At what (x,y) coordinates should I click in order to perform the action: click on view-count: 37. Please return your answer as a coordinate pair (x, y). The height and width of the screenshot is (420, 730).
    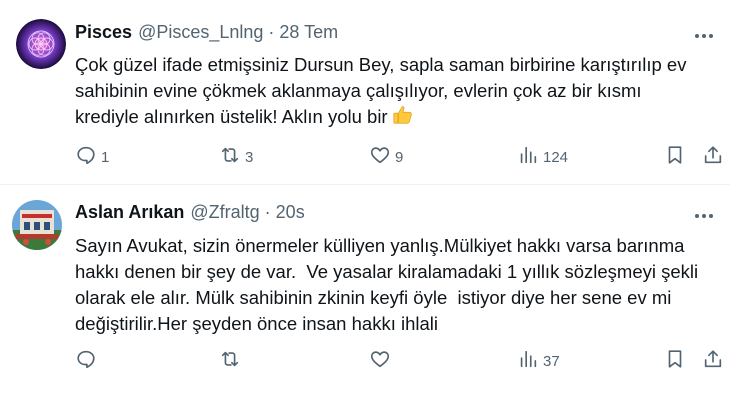
    Looking at the image, I should click on (551, 361).